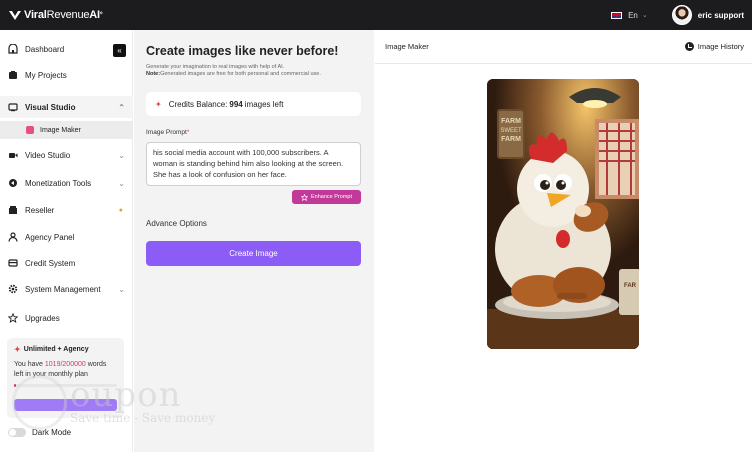 The height and width of the screenshot is (452, 752). I want to click on logo-mark-icon, so click(15, 15).